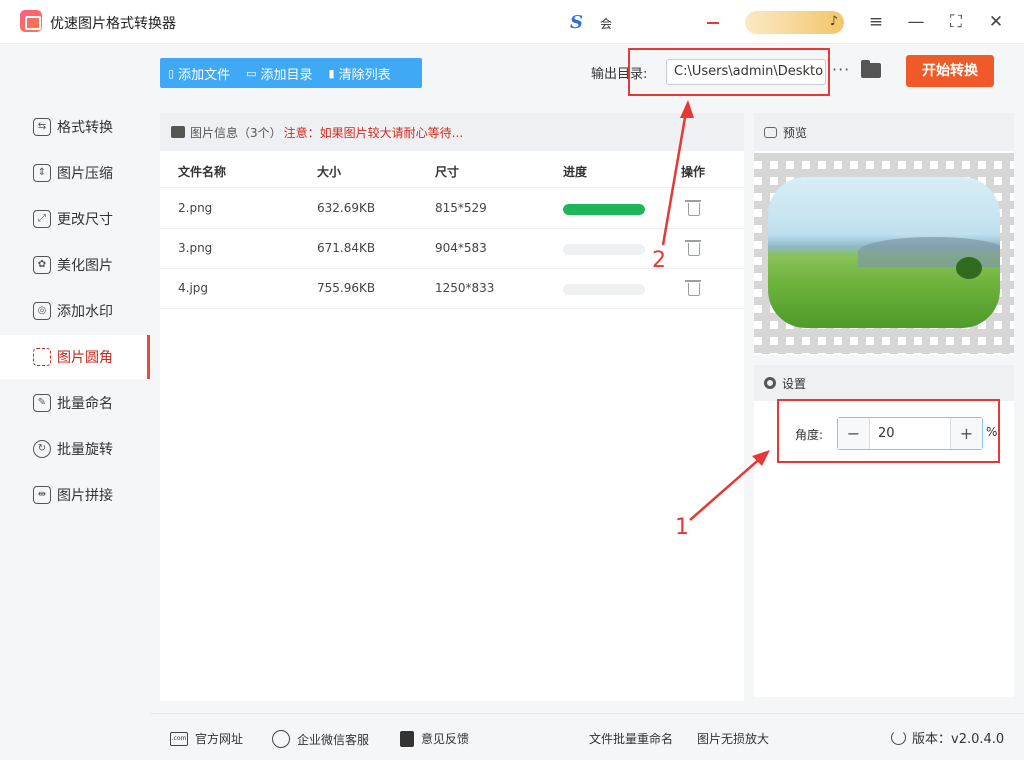 The image size is (1024, 760). I want to click on sidebar-item-compress: ⇕ 图片压缩, so click(75, 173).